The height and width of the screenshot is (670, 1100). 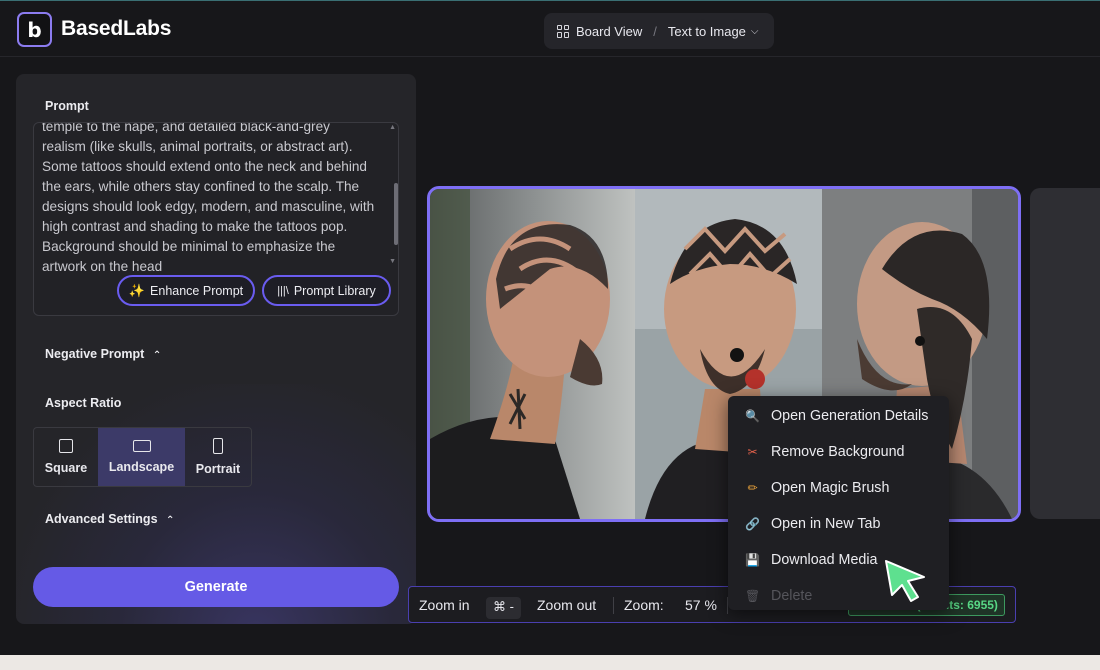 What do you see at coordinates (563, 31) in the screenshot?
I see `board-view-icon` at bounding box center [563, 31].